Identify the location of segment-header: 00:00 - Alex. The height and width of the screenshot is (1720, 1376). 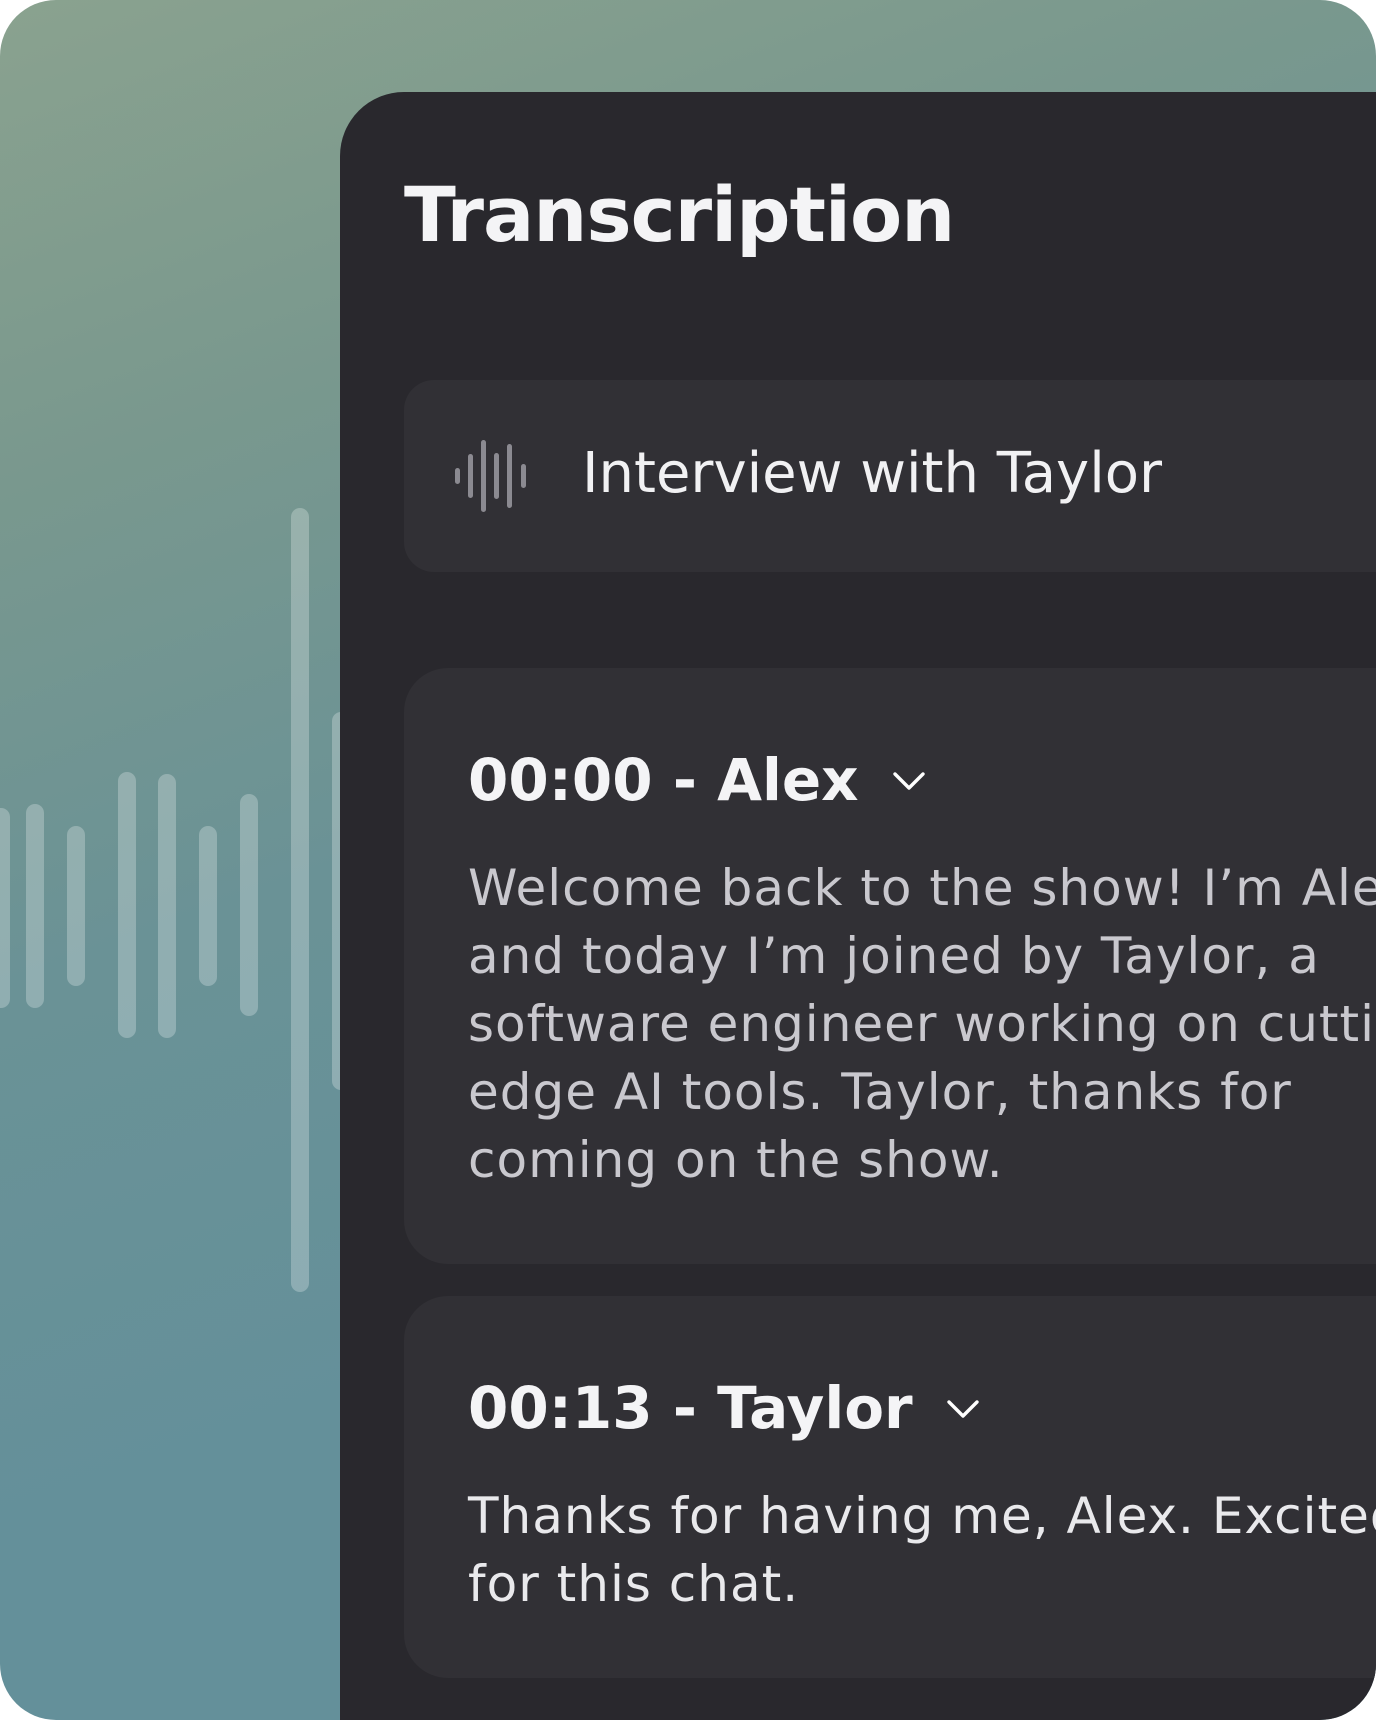
(698, 780).